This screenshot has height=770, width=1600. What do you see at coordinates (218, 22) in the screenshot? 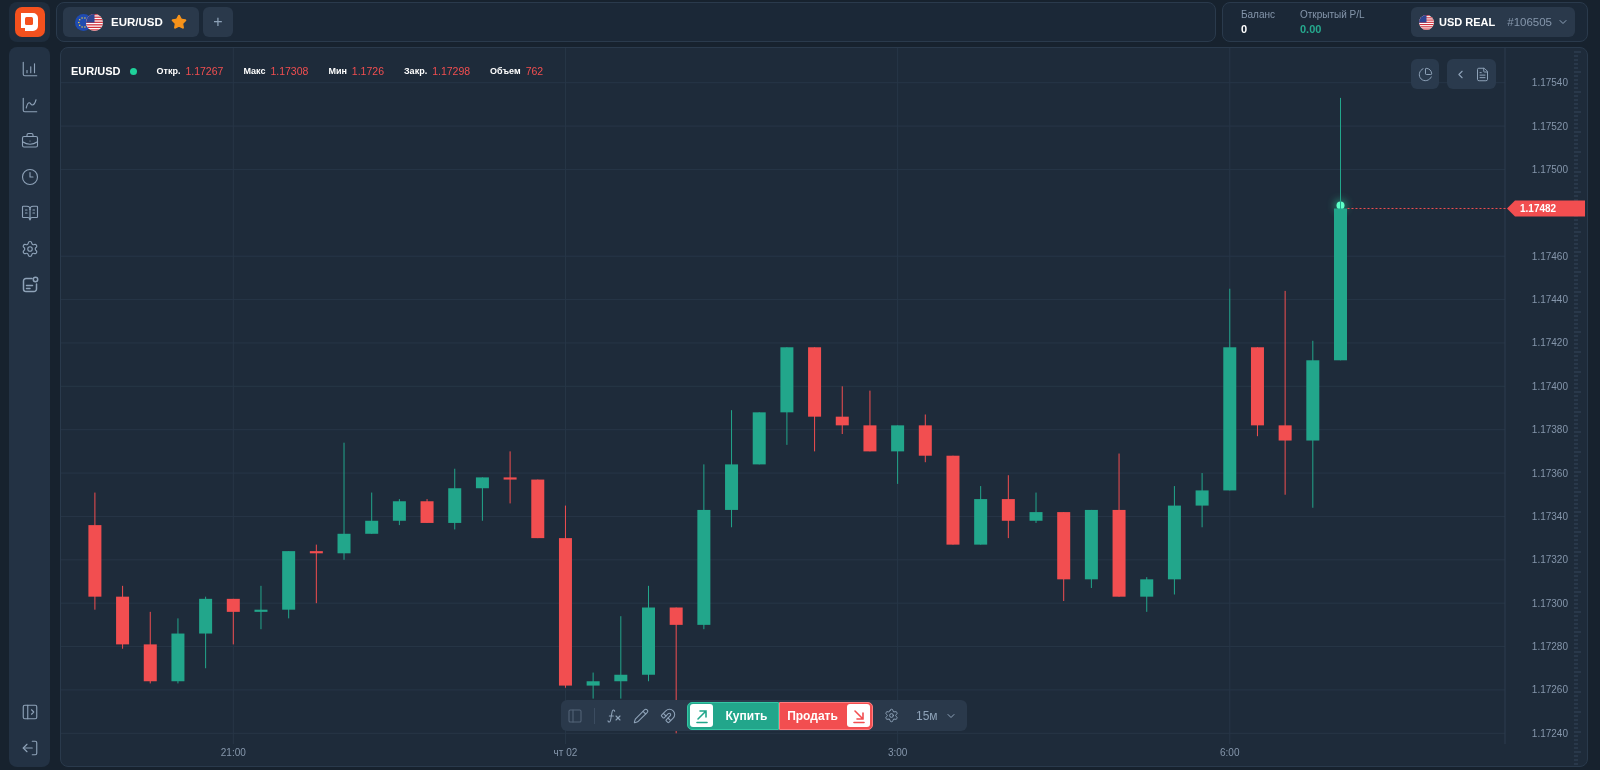
I see `add-tab-button: +` at bounding box center [218, 22].